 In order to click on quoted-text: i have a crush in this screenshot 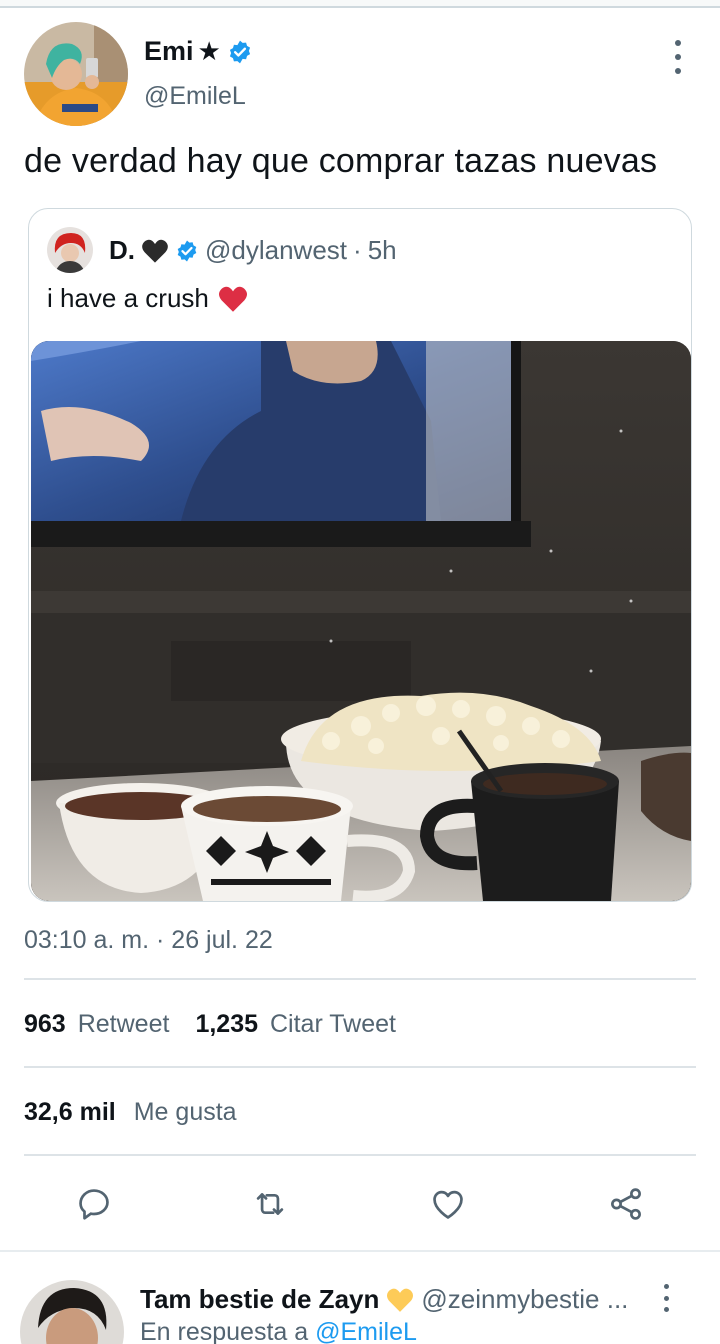, I will do `click(128, 298)`.